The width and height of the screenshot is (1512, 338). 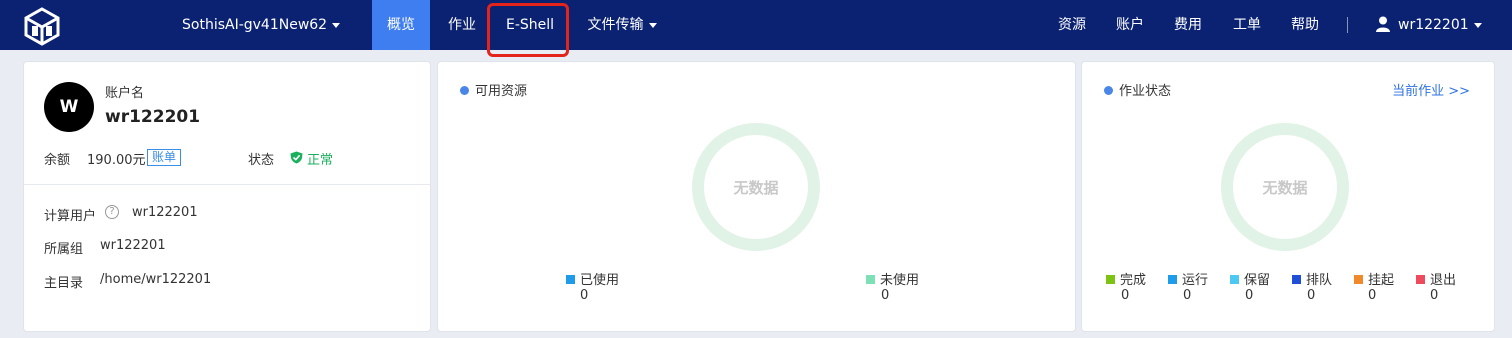 What do you see at coordinates (1305, 25) in the screenshot?
I see `nav-help: 帮助` at bounding box center [1305, 25].